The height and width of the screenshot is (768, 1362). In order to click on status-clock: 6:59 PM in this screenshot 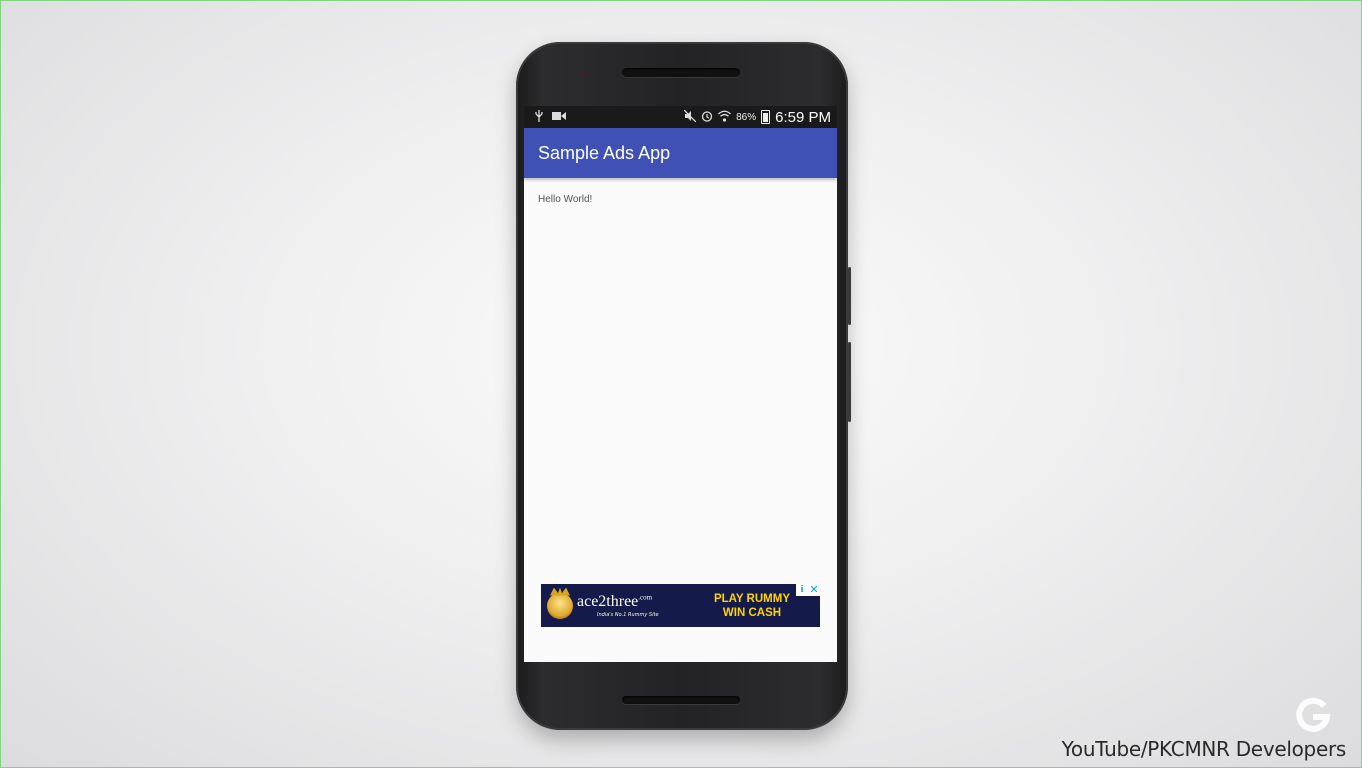, I will do `click(803, 117)`.